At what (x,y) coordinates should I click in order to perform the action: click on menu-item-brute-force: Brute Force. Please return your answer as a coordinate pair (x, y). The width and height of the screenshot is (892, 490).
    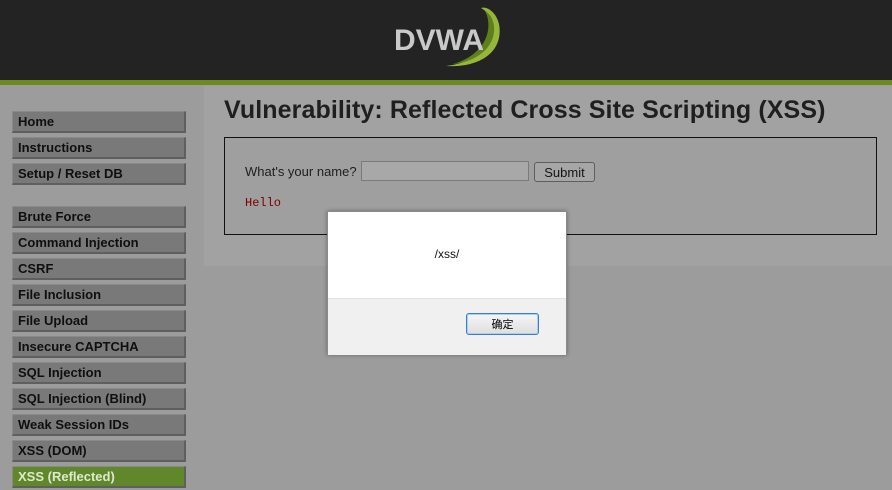
    Looking at the image, I should click on (99, 217).